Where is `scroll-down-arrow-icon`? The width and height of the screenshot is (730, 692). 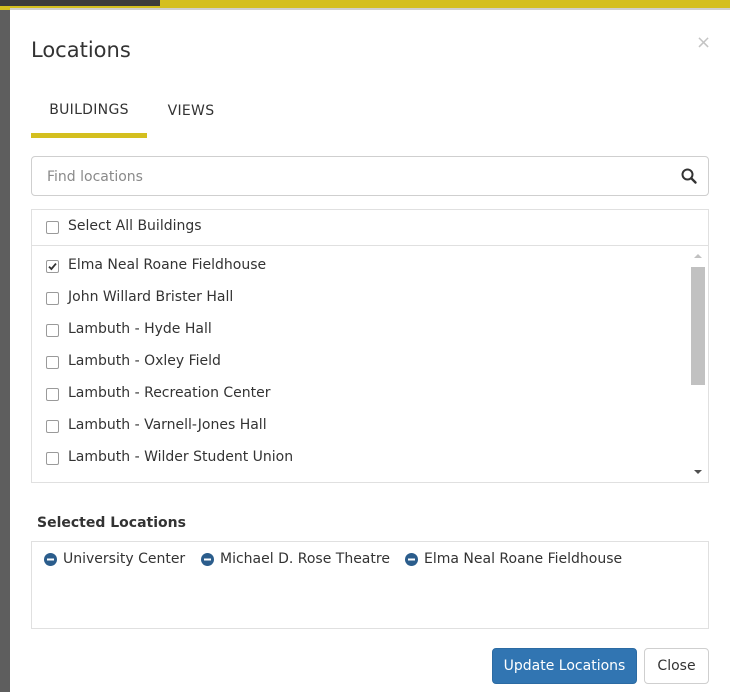
scroll-down-arrow-icon is located at coordinates (698, 472).